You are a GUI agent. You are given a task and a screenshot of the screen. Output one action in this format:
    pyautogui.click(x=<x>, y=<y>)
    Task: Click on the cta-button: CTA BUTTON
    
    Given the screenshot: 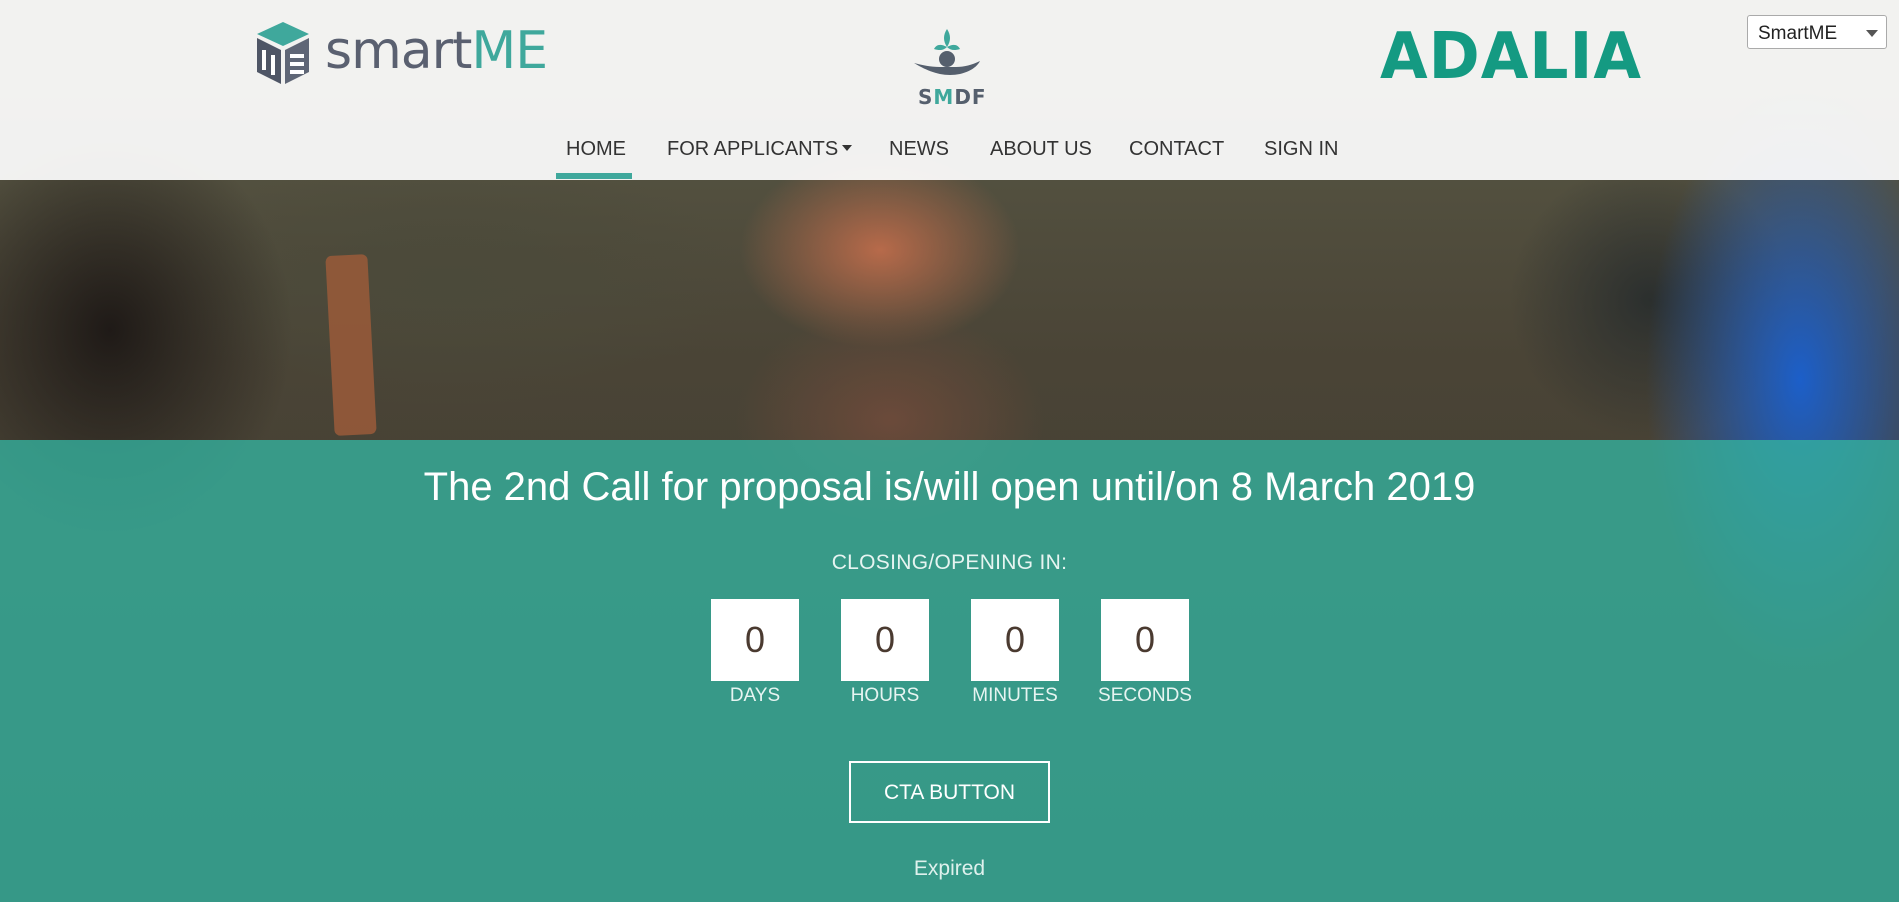 What is the action you would take?
    pyautogui.click(x=949, y=792)
    